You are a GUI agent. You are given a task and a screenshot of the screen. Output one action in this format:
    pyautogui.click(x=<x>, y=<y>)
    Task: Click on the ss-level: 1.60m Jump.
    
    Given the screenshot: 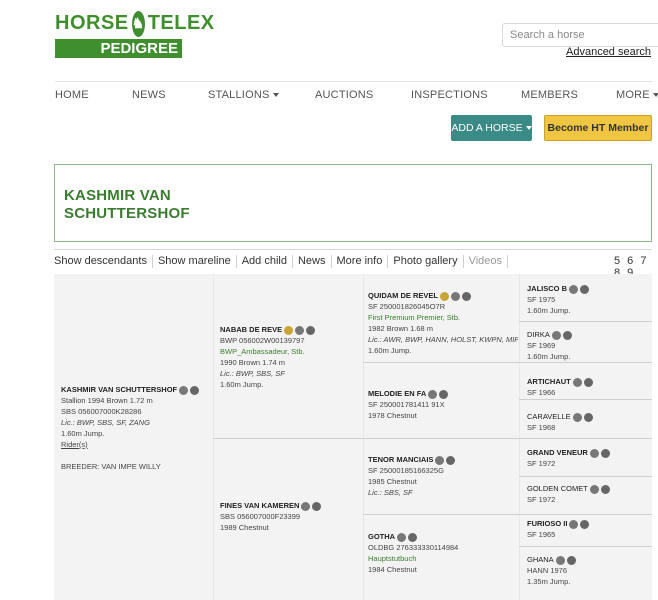 What is the action you would take?
    pyautogui.click(x=390, y=350)
    